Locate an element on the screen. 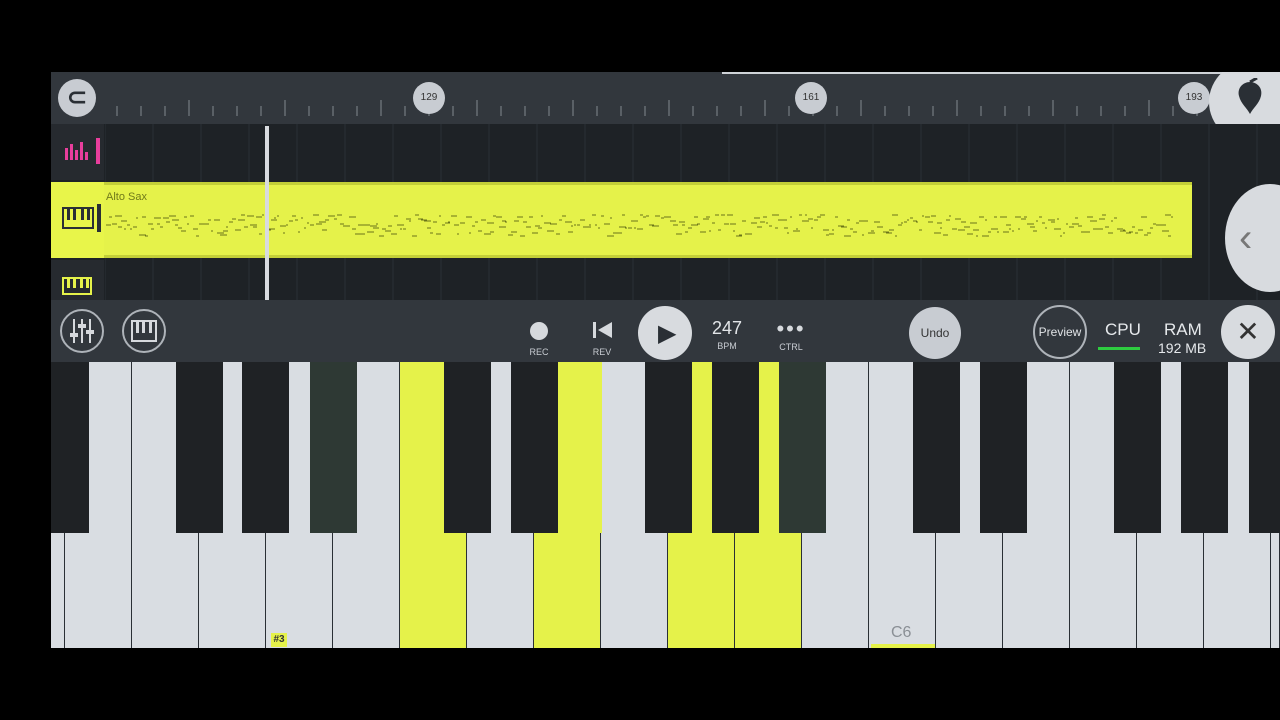 This screenshot has height=720, width=1280. record-button: REC is located at coordinates (539, 339).